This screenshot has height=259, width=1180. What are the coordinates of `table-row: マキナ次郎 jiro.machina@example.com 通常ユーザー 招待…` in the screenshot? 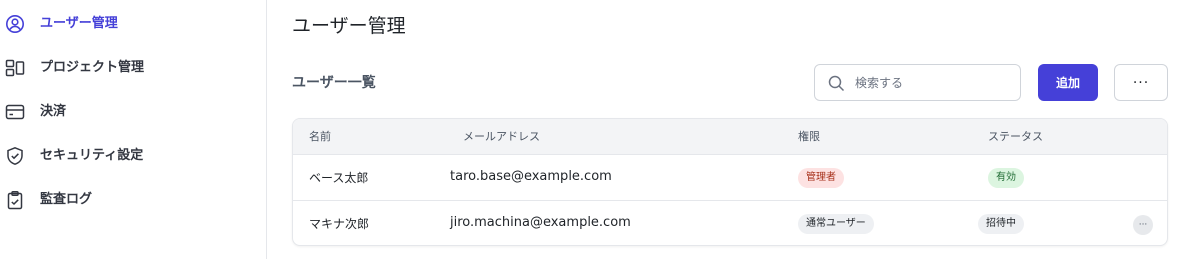 It's located at (730, 223).